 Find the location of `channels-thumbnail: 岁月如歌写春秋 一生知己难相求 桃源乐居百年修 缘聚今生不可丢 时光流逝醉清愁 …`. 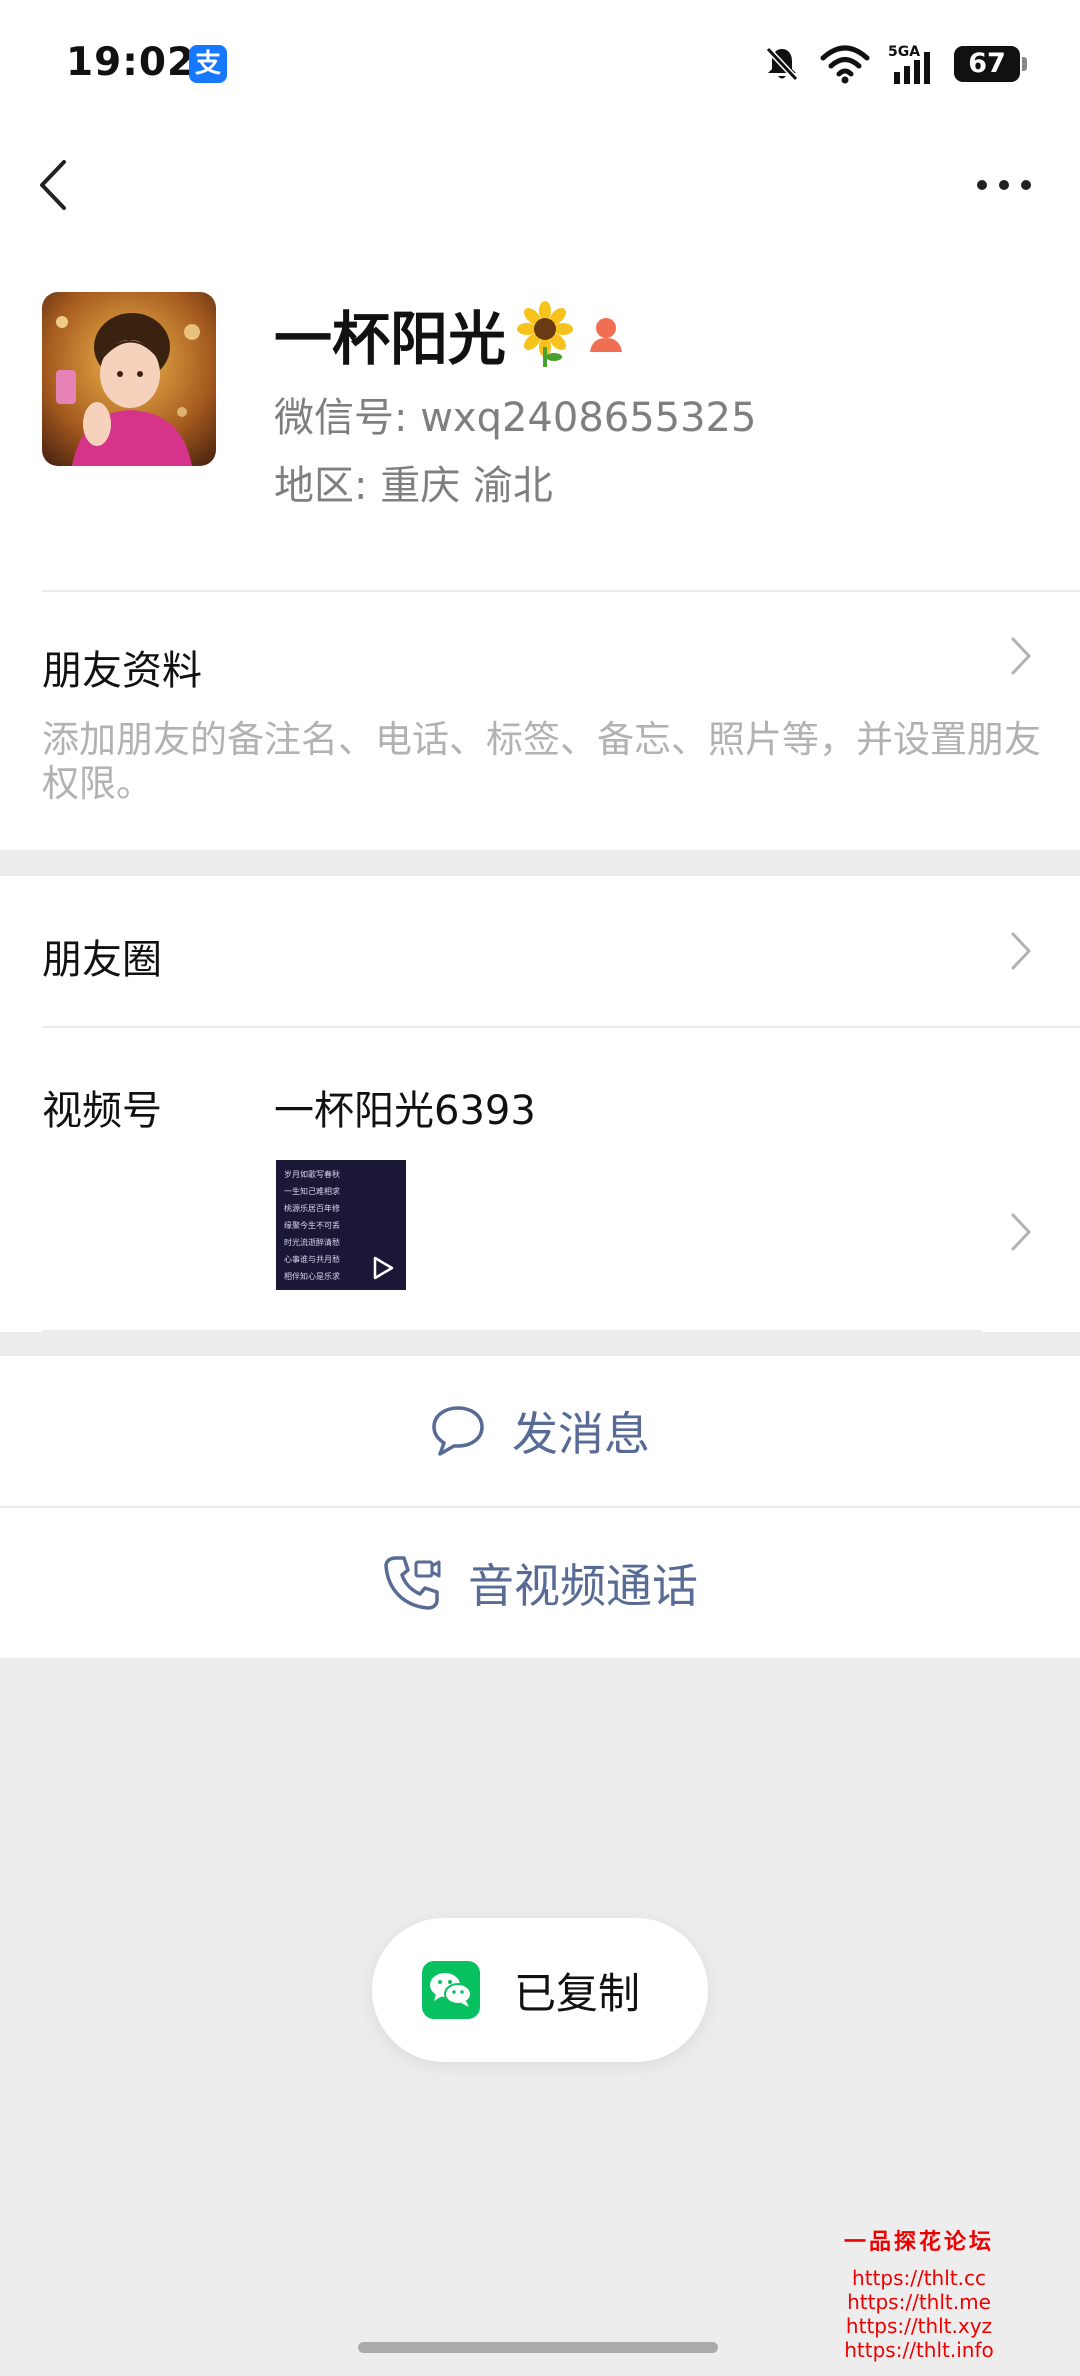

channels-thumbnail: 岁月如歌写春秋 一生知己难相求 桃源乐居百年修 缘聚今生不可丢 时光流逝醉清愁 … is located at coordinates (341, 1225).